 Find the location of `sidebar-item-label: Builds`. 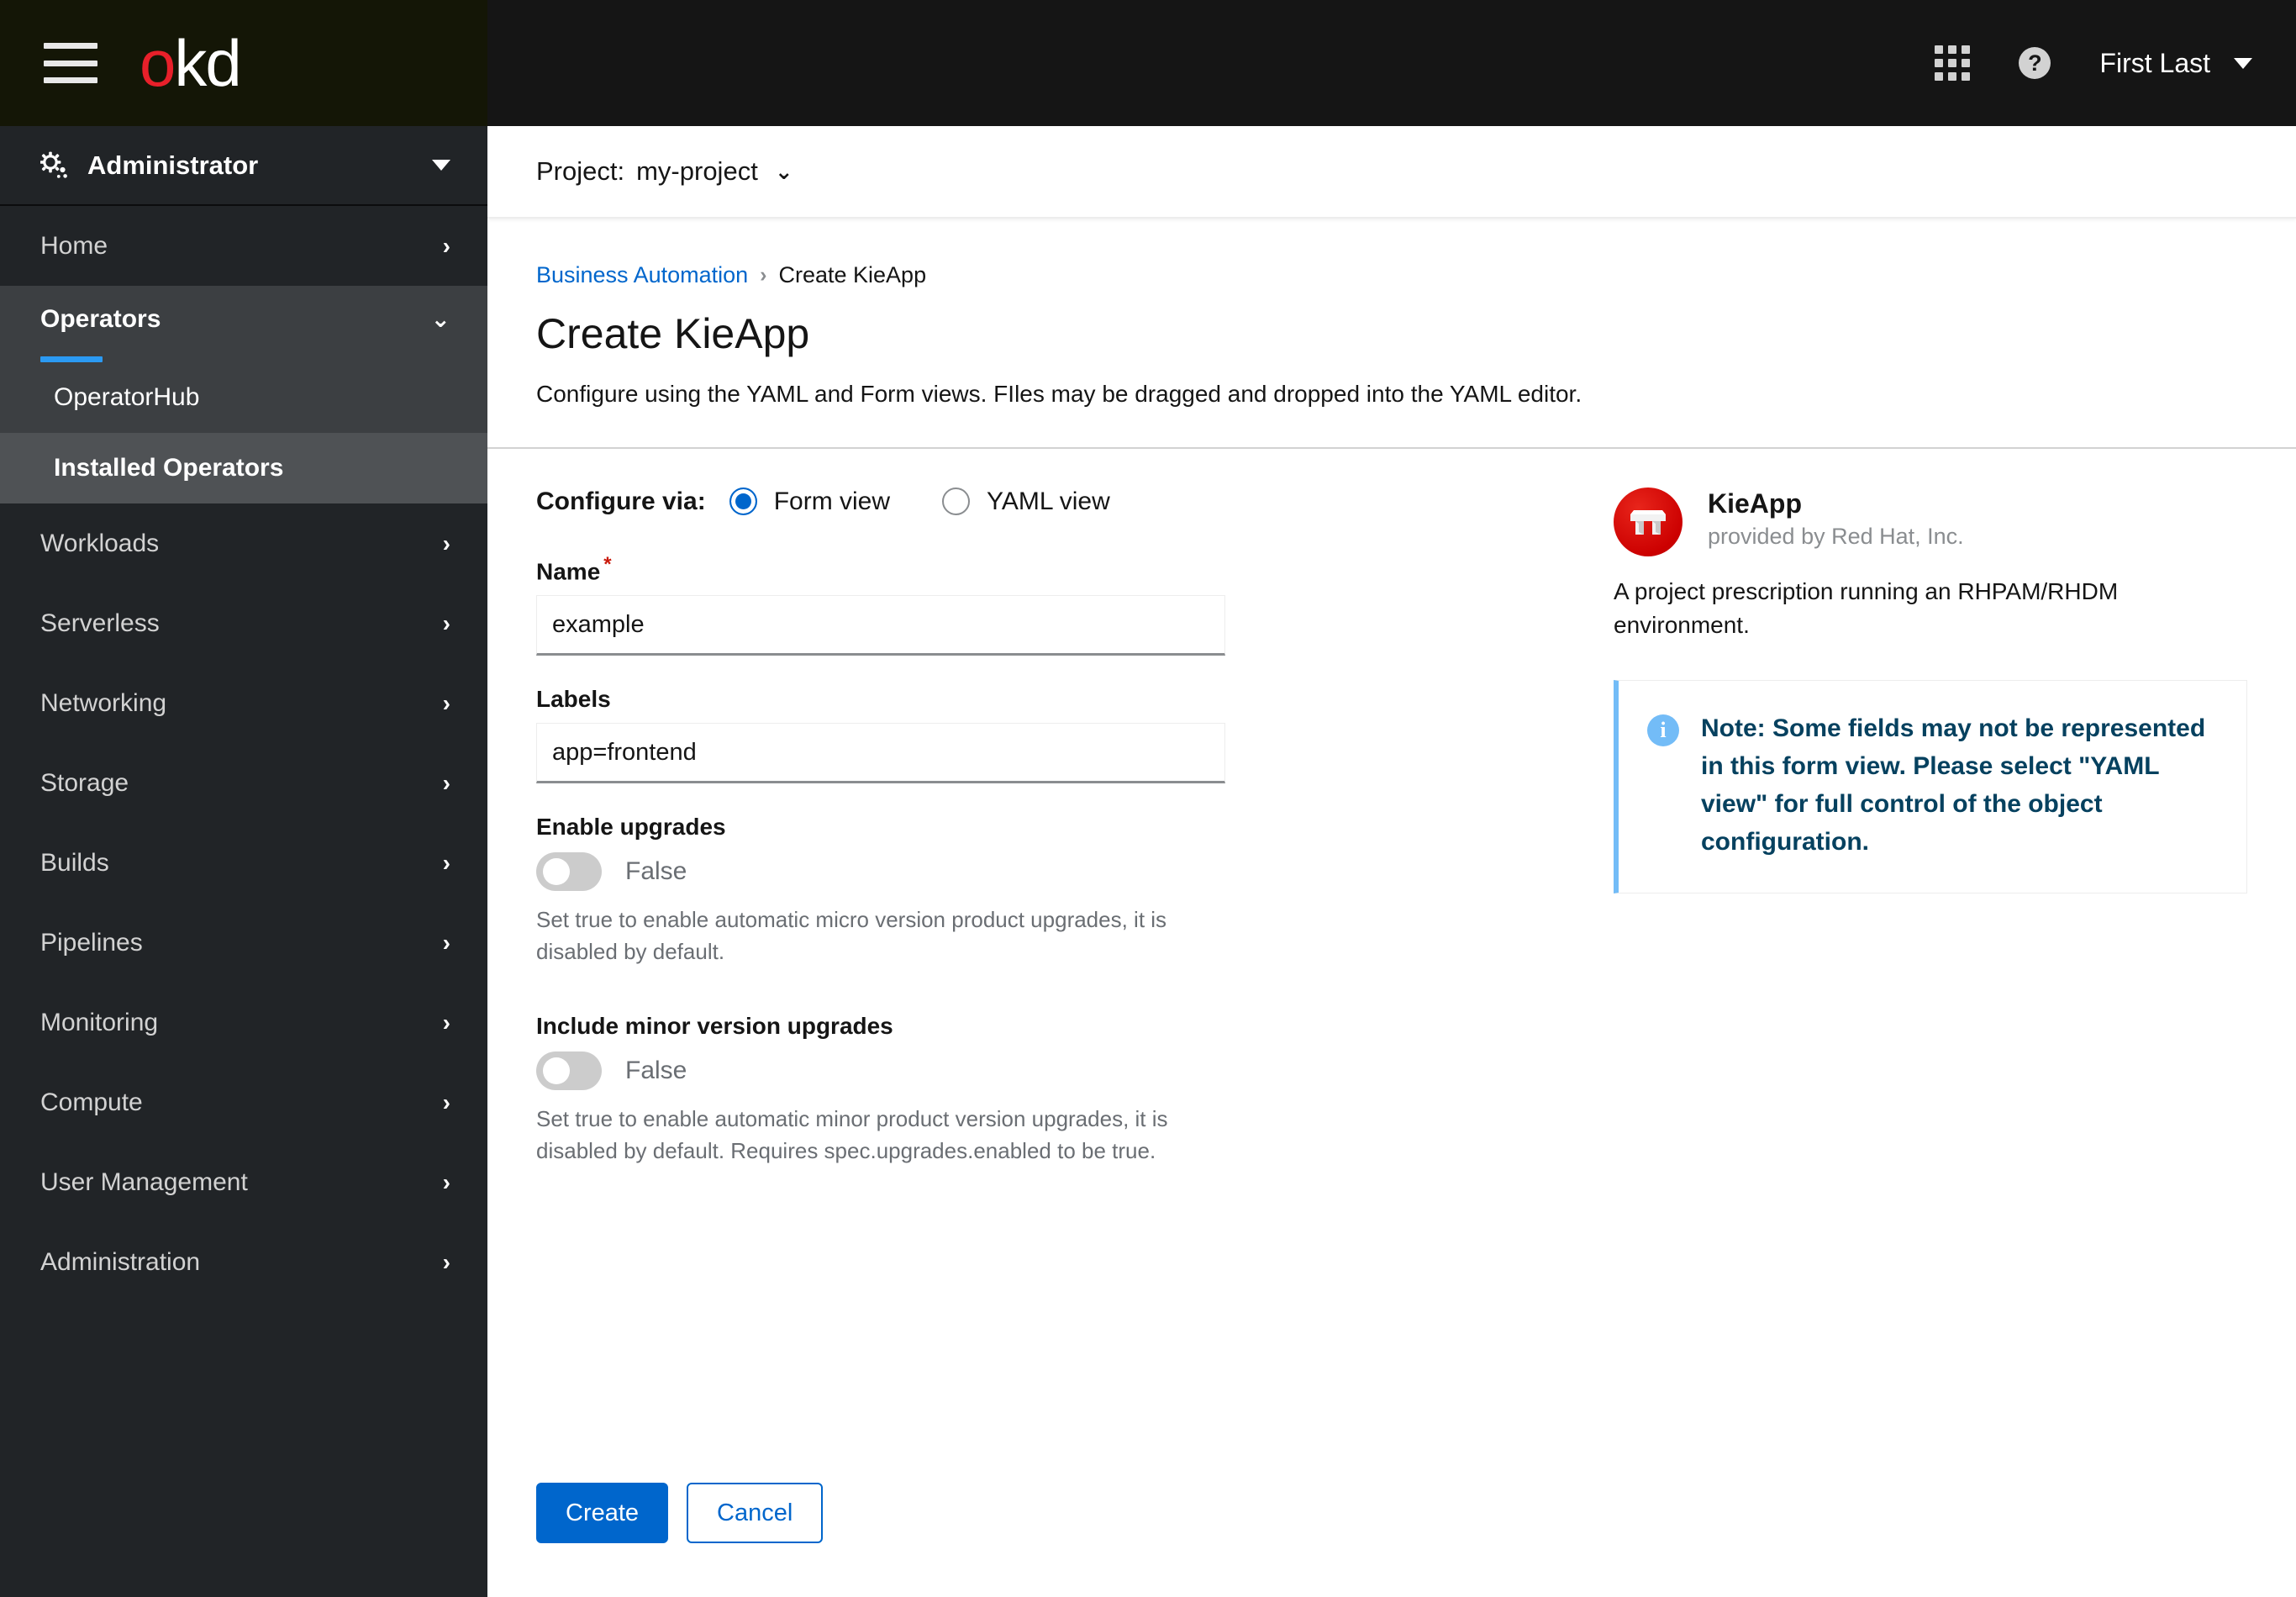

sidebar-item-label: Builds is located at coordinates (75, 862).